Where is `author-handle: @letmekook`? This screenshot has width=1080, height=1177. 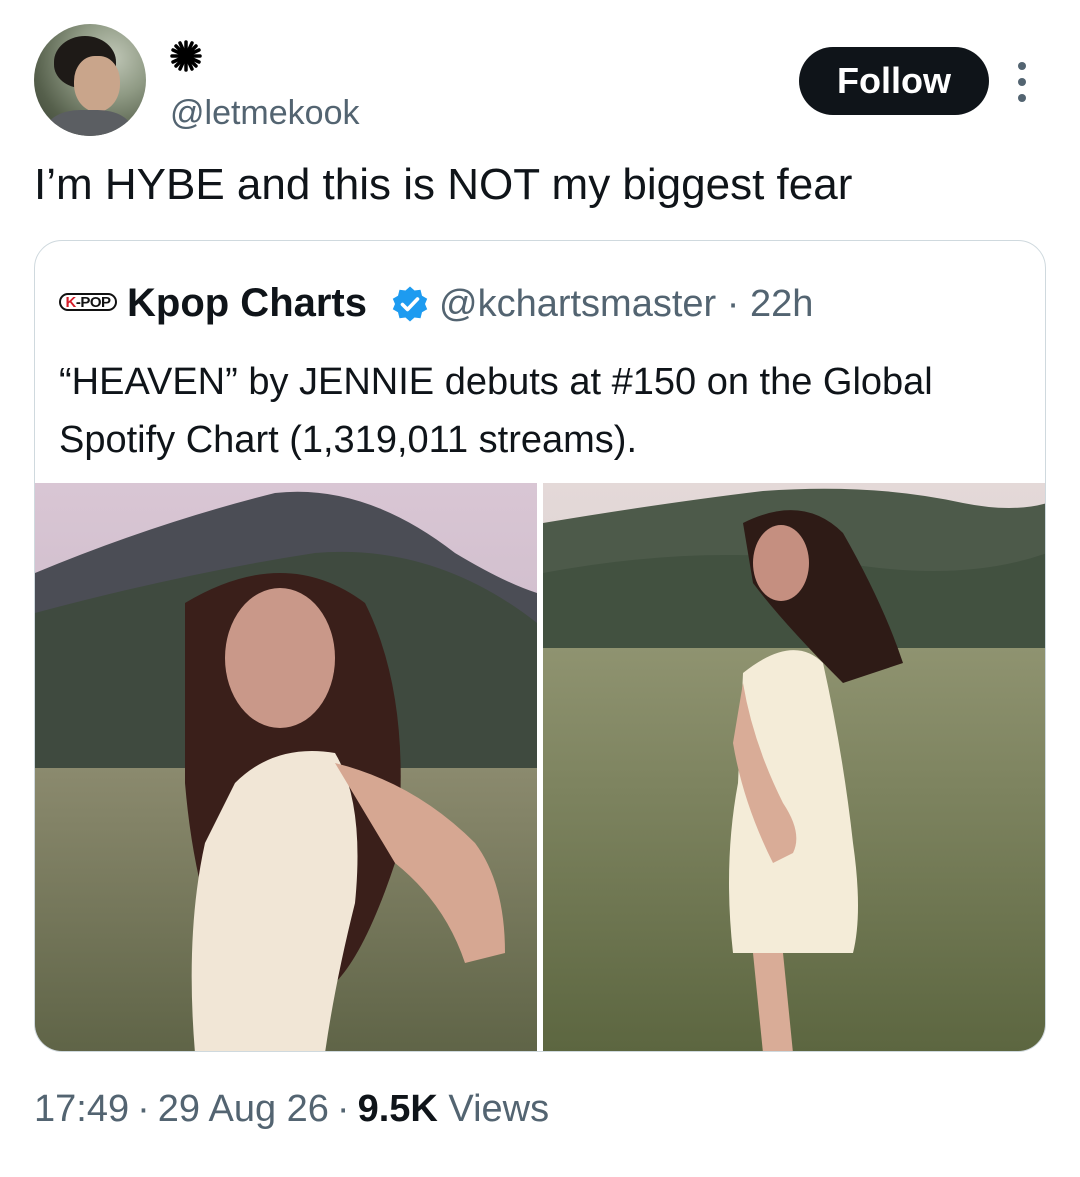 author-handle: @letmekook is located at coordinates (264, 113).